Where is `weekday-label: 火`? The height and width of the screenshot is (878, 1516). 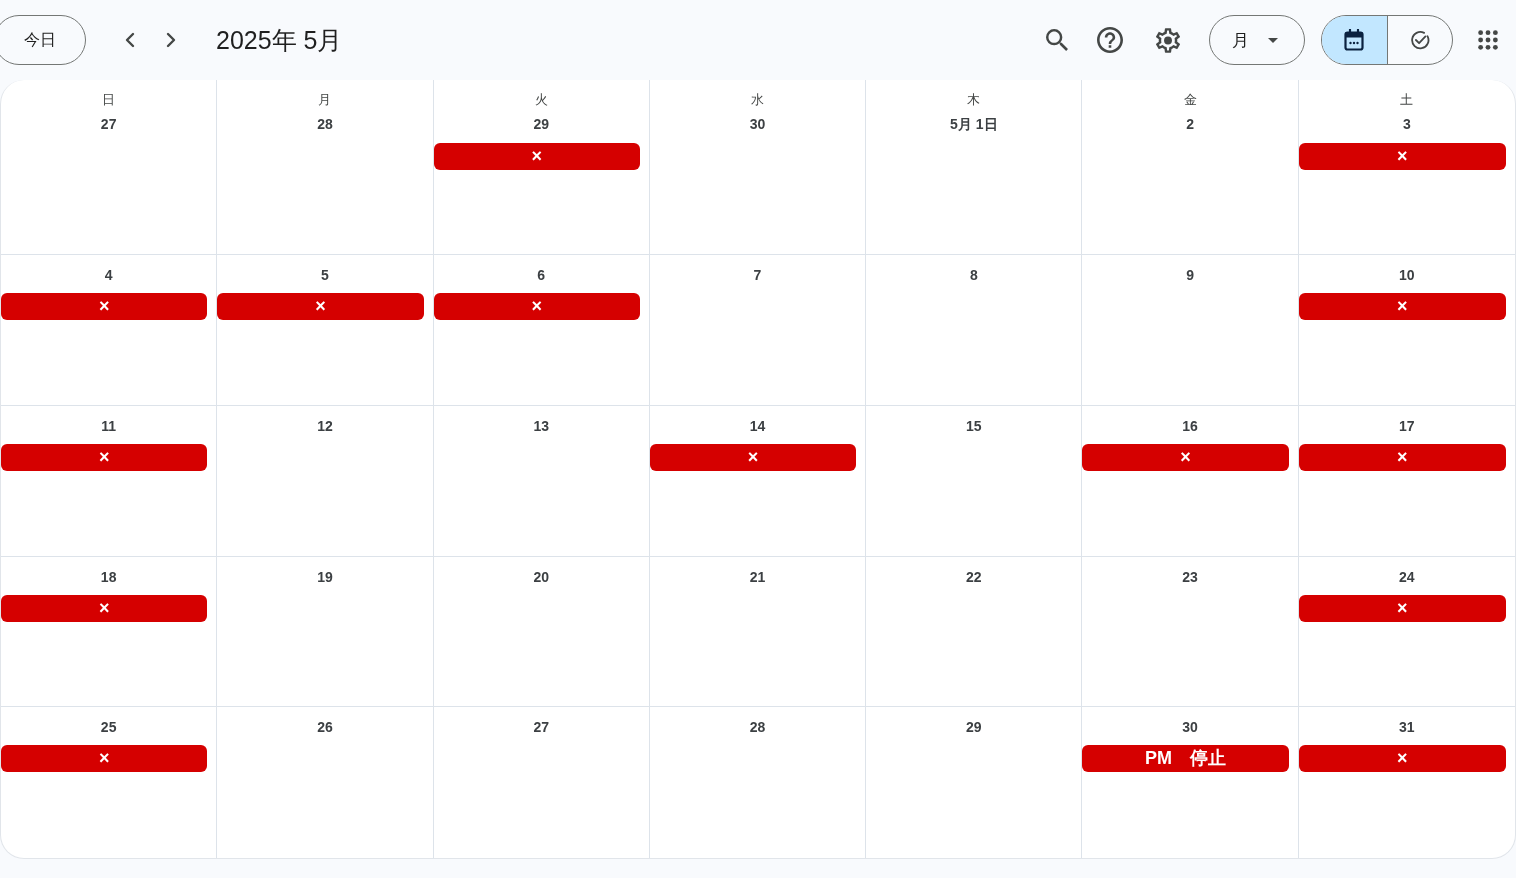 weekday-label: 火 is located at coordinates (541, 100).